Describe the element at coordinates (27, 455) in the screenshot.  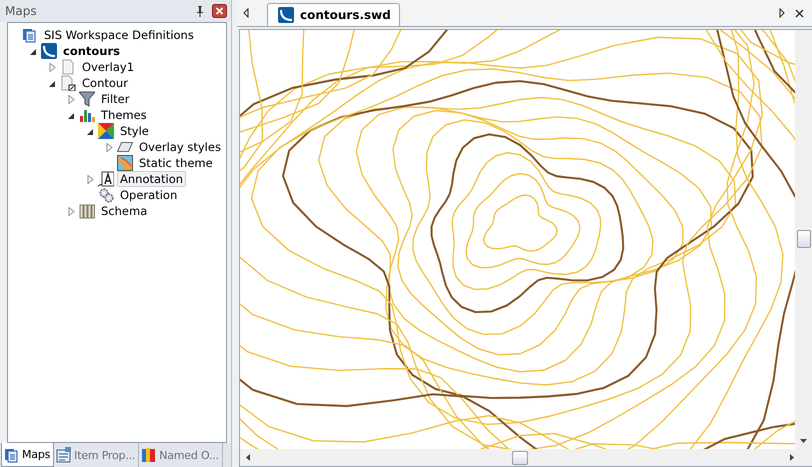
I see `panel-tab: Maps` at that location.